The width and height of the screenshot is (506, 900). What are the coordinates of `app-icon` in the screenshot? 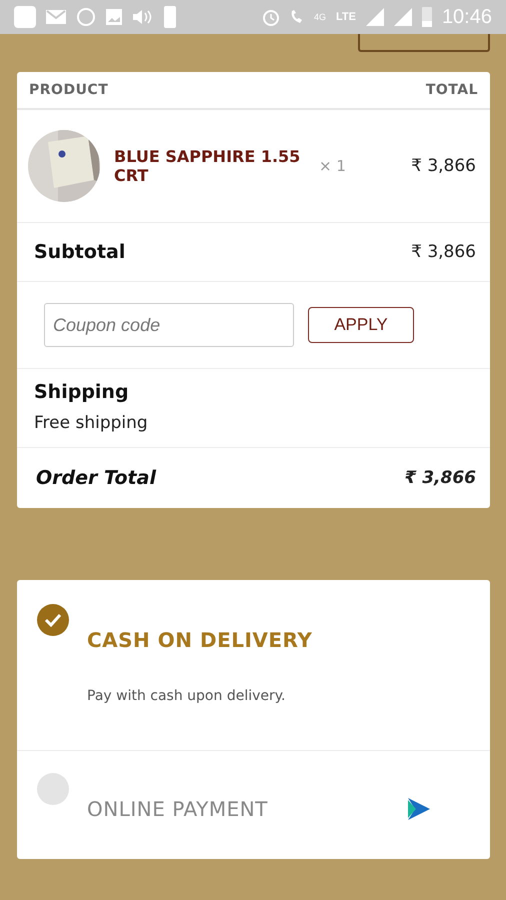 It's located at (25, 17).